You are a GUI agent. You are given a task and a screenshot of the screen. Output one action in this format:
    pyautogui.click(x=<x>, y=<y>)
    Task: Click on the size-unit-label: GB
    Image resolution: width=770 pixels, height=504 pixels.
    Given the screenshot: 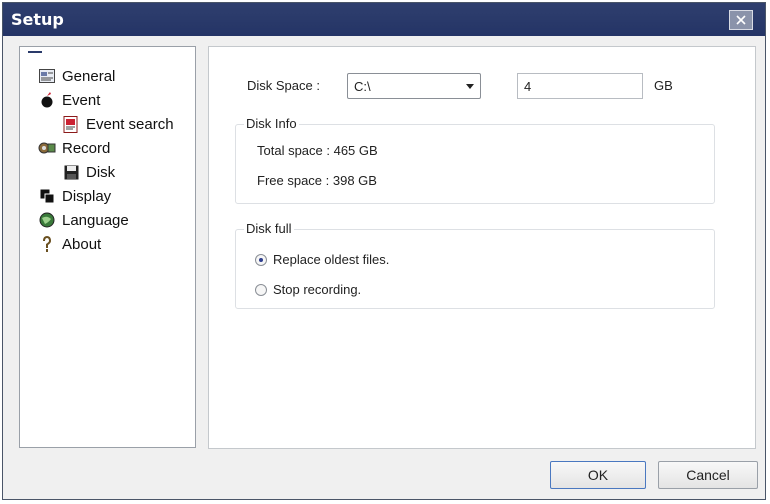 What is the action you would take?
    pyautogui.click(x=663, y=85)
    